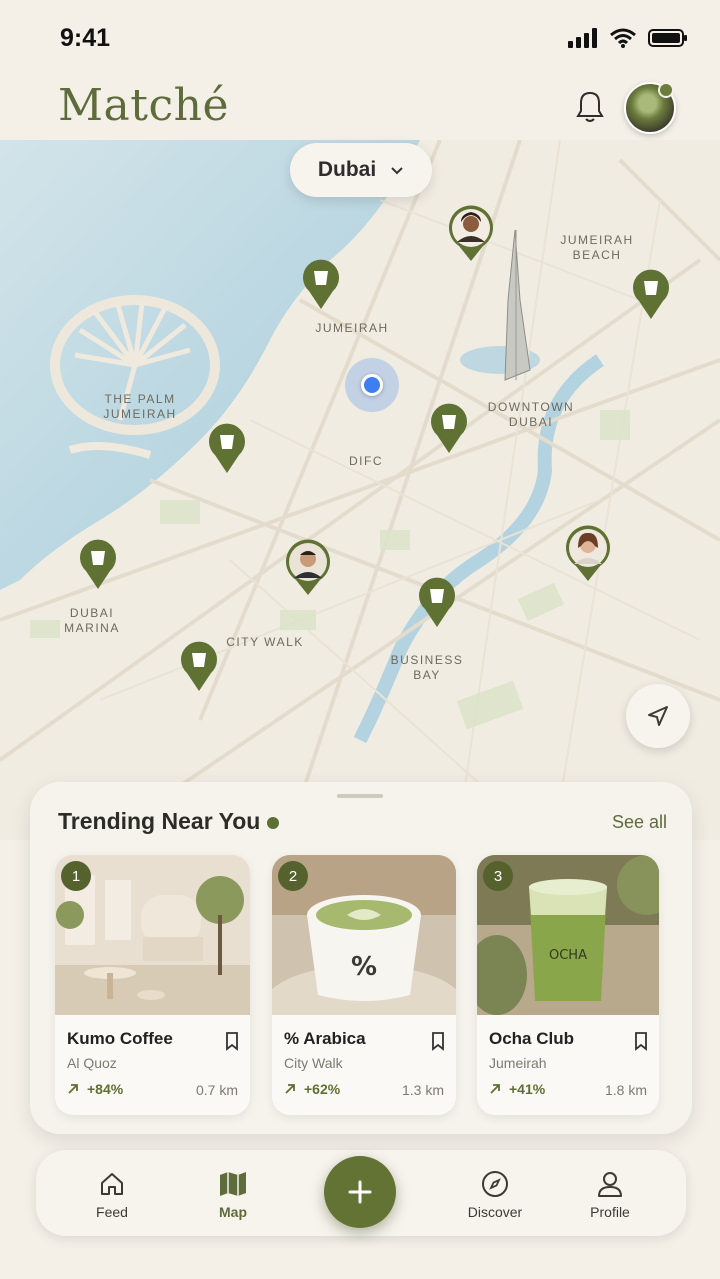 Image resolution: width=720 pixels, height=1279 pixels. Describe the element at coordinates (610, 1184) in the screenshot. I see `person-icon` at that location.